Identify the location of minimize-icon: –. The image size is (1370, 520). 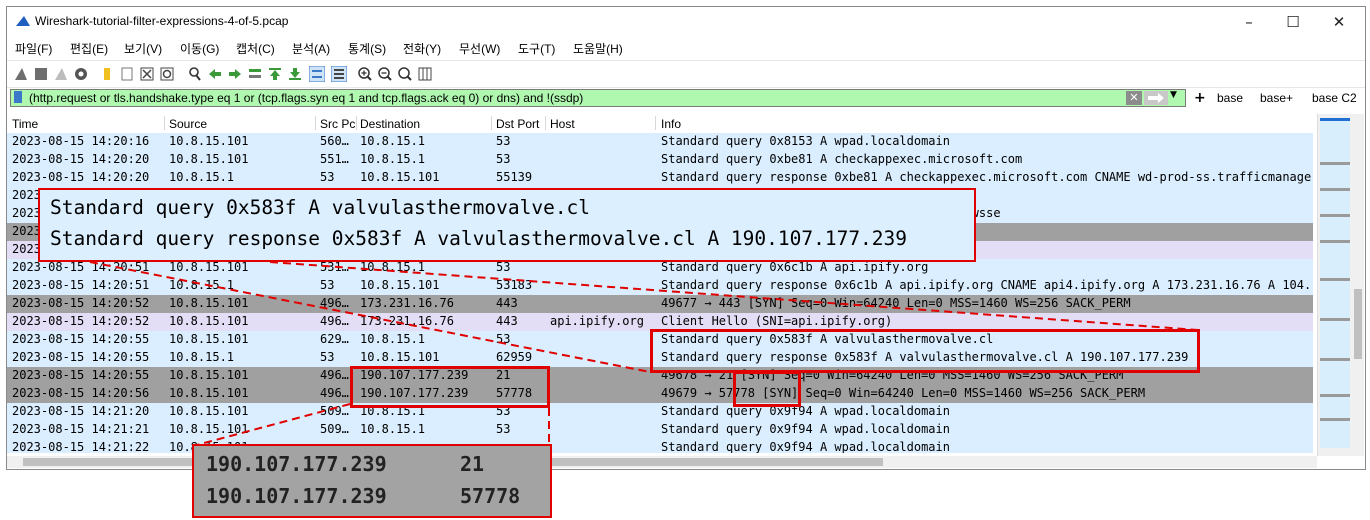
(1249, 22).